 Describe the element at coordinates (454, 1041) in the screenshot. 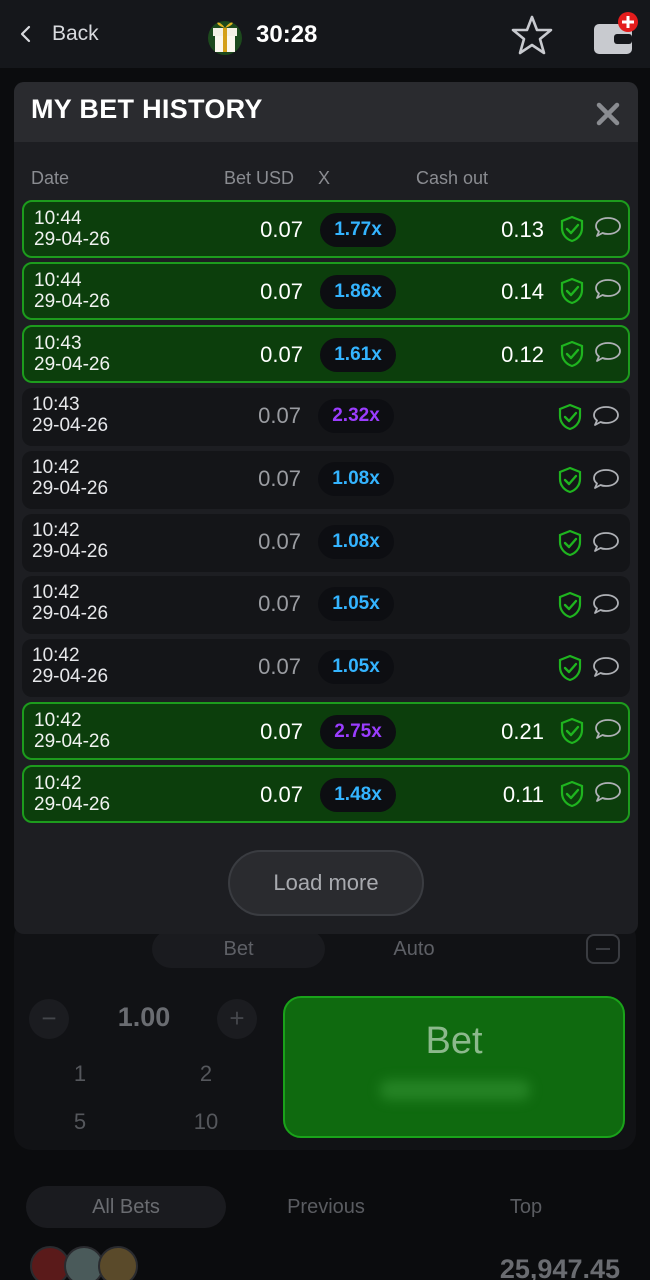

I see `place-bet-label: Bet` at that location.